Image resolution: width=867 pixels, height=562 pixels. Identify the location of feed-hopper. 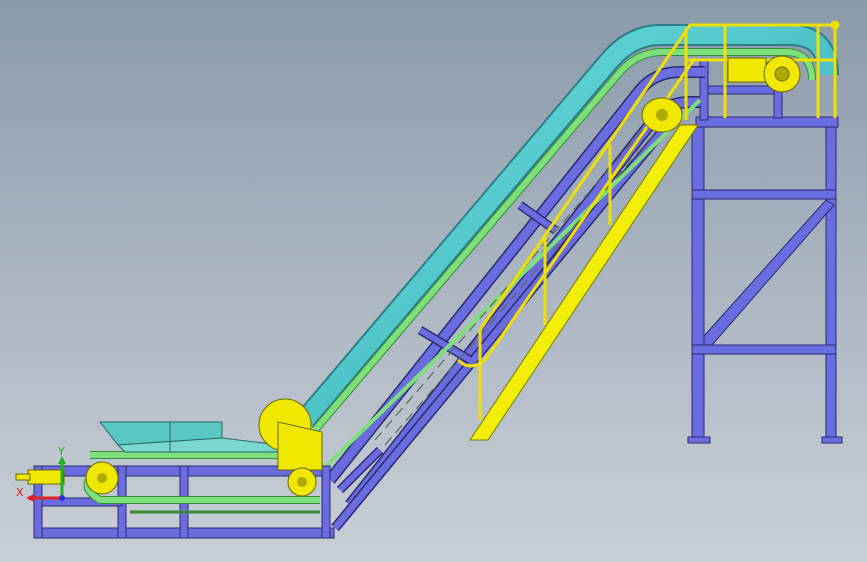
(189, 437).